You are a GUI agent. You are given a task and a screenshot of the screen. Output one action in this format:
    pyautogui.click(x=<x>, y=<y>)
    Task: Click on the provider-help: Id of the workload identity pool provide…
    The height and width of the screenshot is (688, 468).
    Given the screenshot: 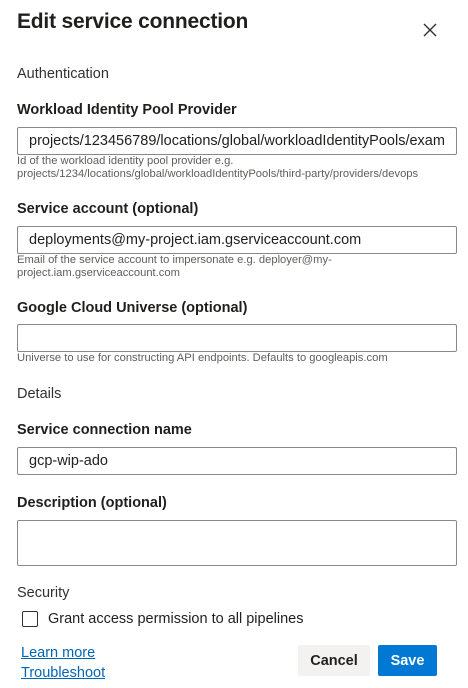 What is the action you would take?
    pyautogui.click(x=218, y=167)
    